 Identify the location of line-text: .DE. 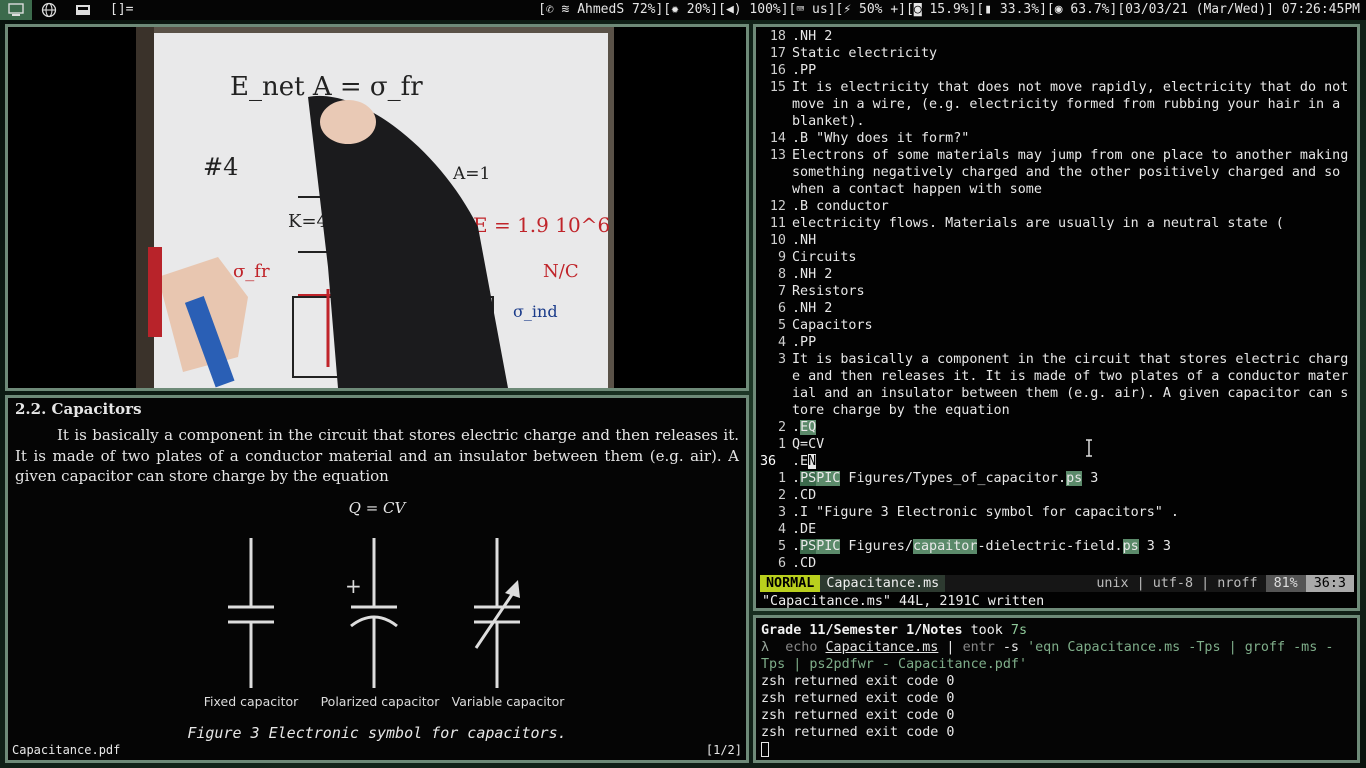
(1073, 529).